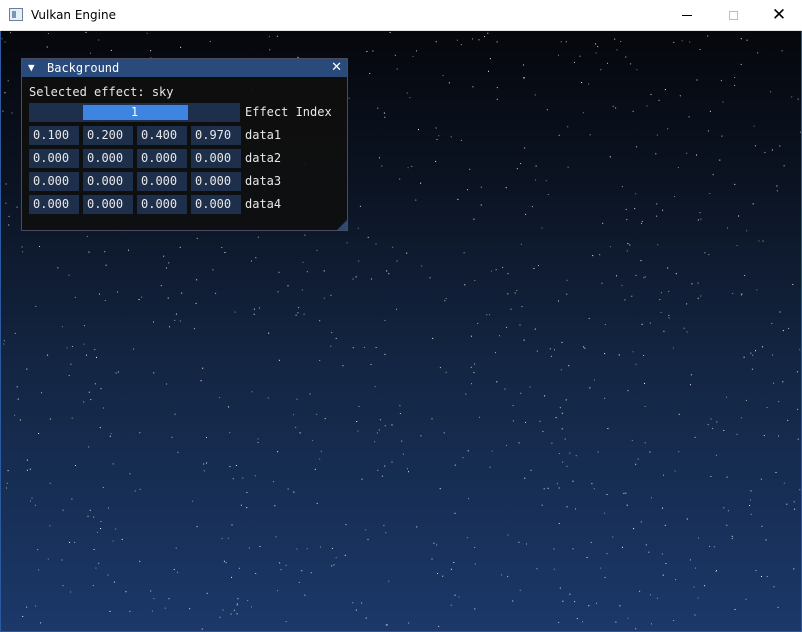  Describe the element at coordinates (401, 15) in the screenshot. I see `window-titlebar: Vulkan Engine ✕` at that location.